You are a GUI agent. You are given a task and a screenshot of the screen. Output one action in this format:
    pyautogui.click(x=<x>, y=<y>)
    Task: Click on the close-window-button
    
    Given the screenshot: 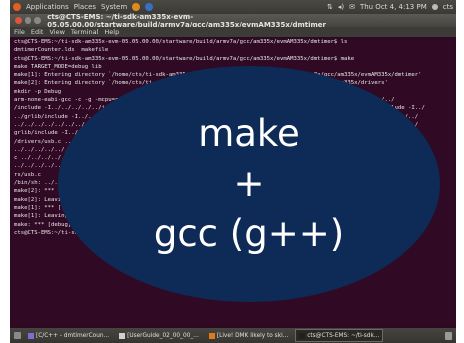 What is the action you would take?
    pyautogui.click(x=18, y=20)
    